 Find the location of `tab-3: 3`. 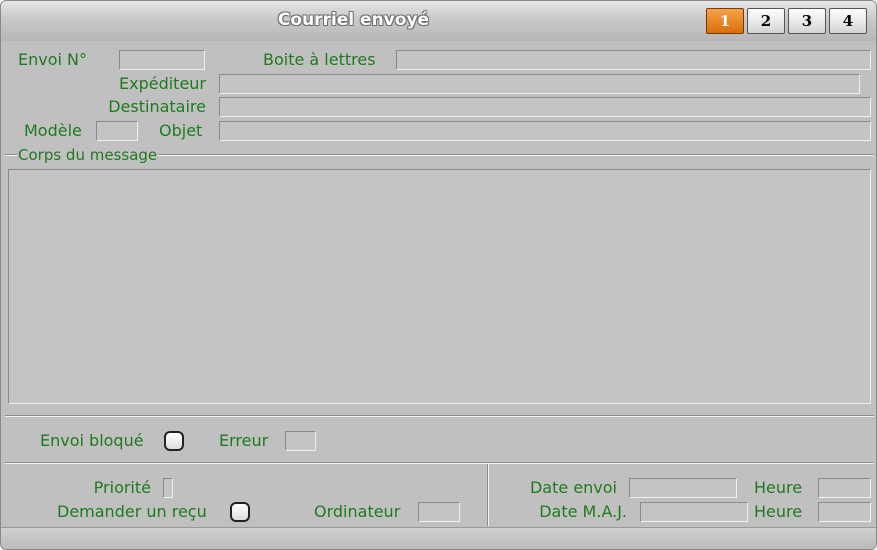

tab-3: 3 is located at coordinates (807, 21).